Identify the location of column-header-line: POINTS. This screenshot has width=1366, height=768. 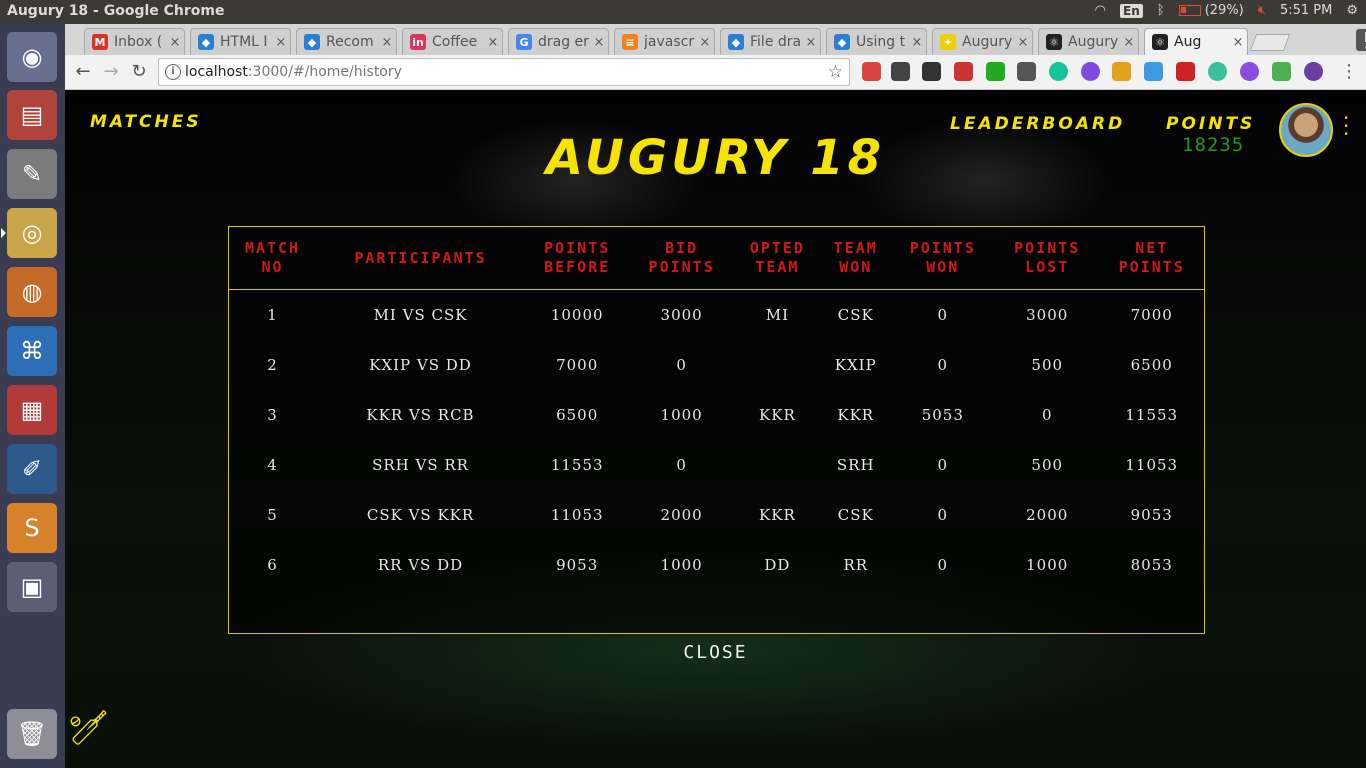
(577, 248).